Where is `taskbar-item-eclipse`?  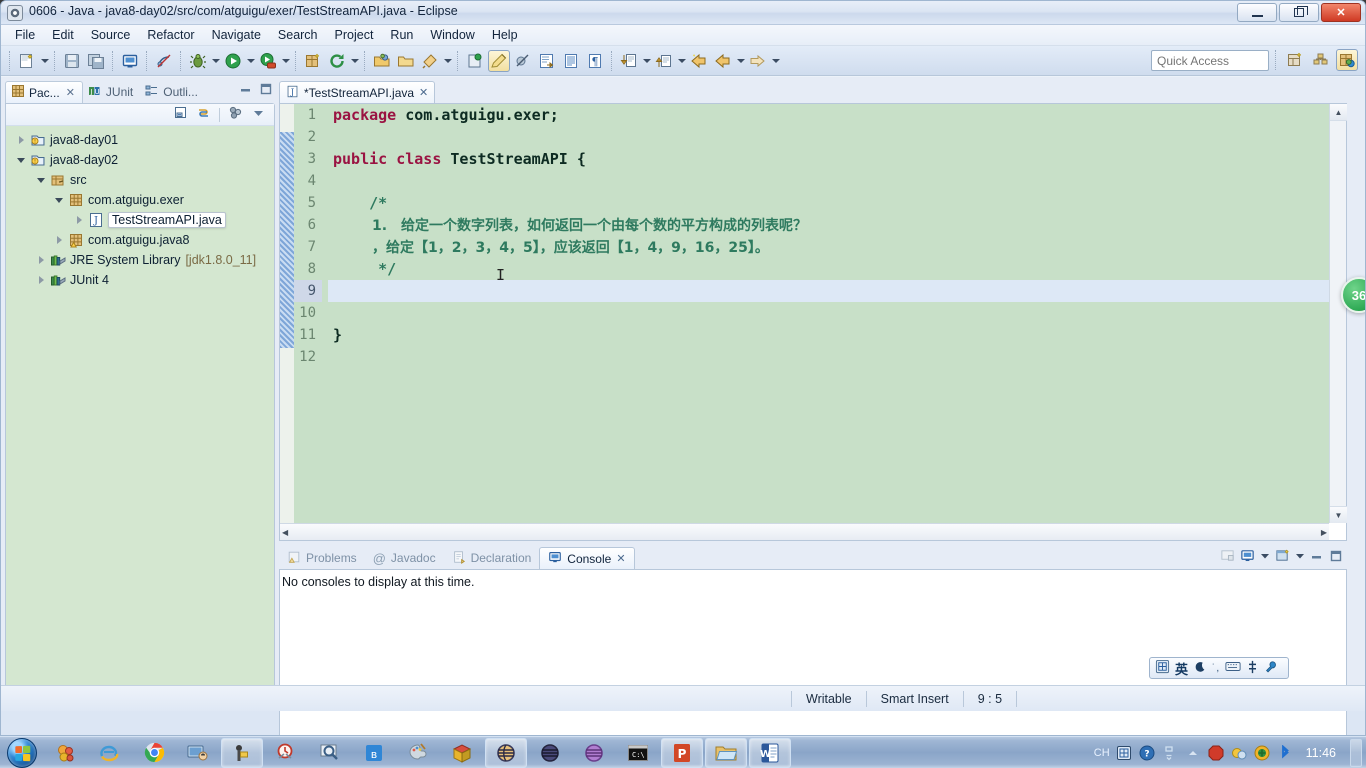 taskbar-item-eclipse is located at coordinates (242, 752).